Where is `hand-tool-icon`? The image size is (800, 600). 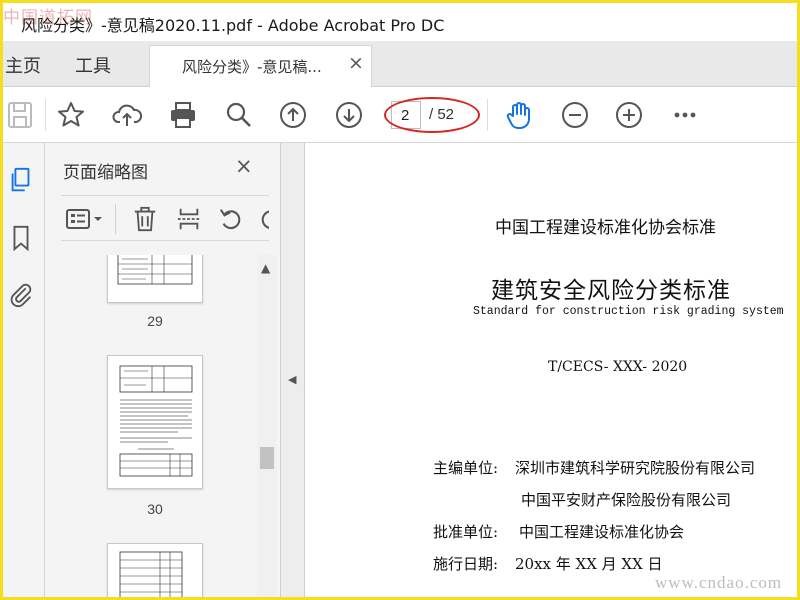 hand-tool-icon is located at coordinates (519, 115).